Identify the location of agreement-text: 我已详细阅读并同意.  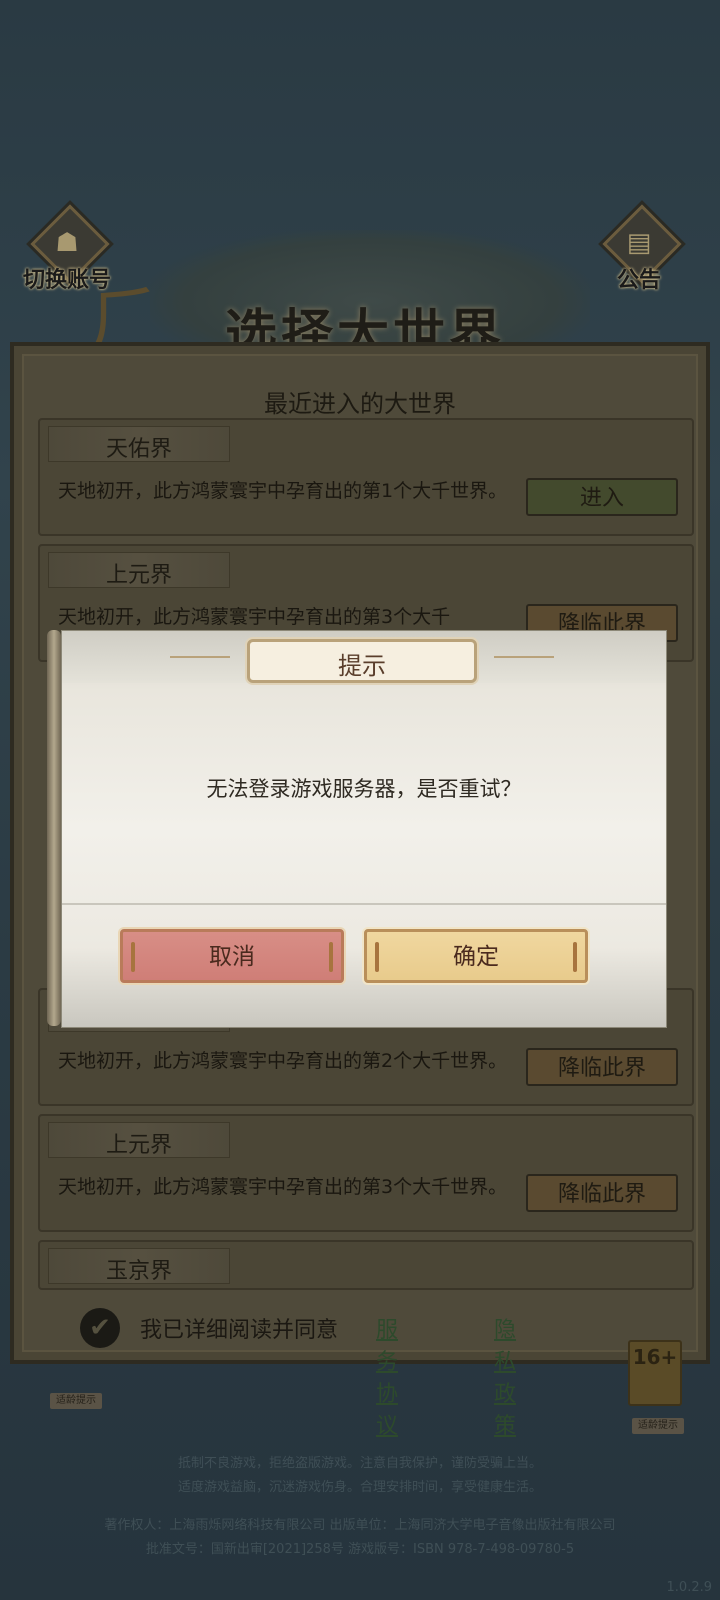
(239, 1330).